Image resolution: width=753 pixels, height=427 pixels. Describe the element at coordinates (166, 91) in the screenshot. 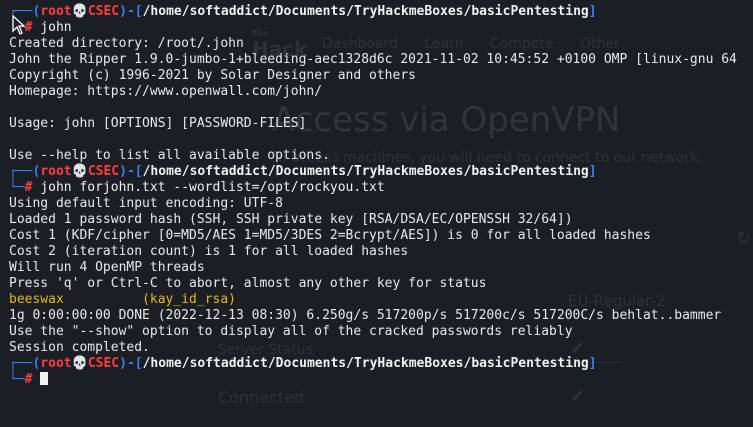

I see `output-line: Homepage: https://www.openwall.com/john/` at that location.